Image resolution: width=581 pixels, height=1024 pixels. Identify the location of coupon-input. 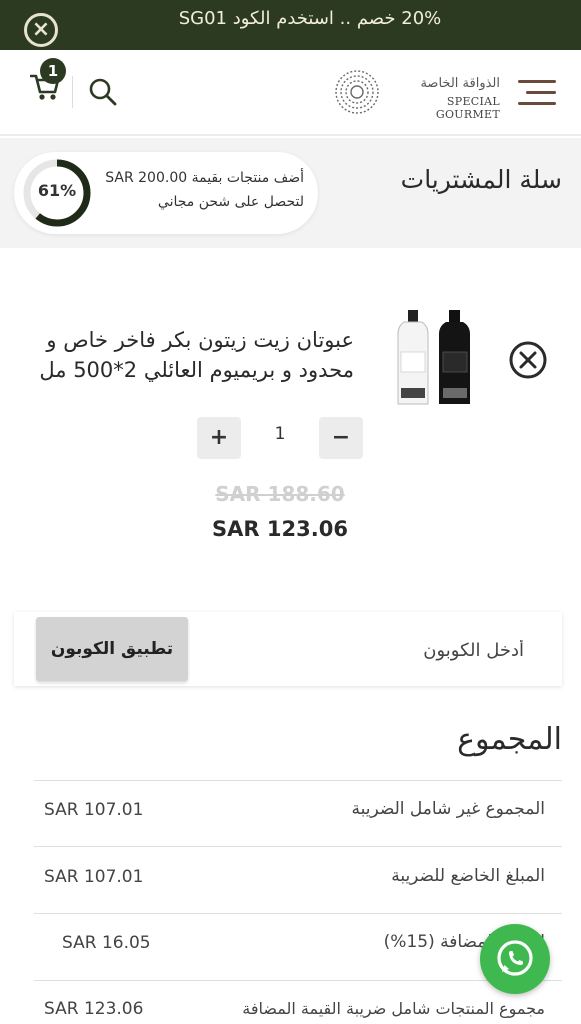
(362, 650).